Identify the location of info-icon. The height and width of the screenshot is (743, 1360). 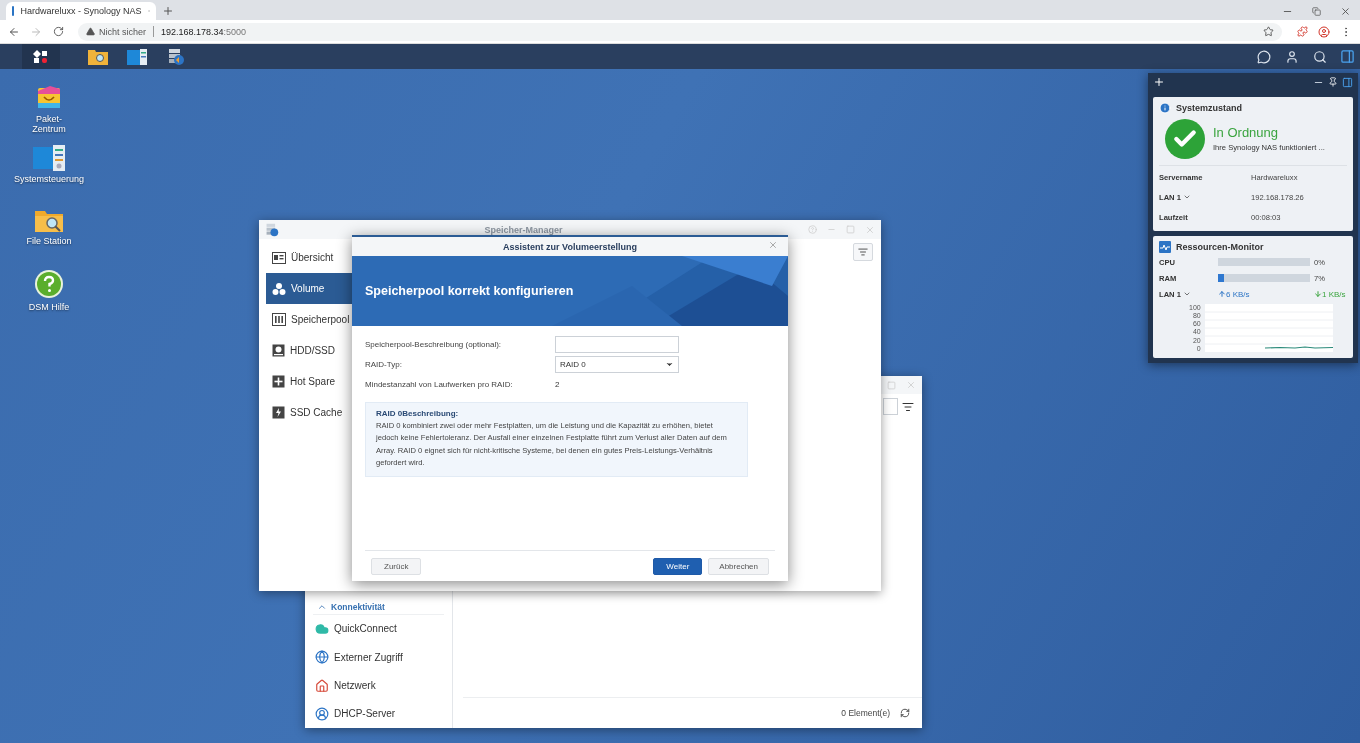
(1165, 107).